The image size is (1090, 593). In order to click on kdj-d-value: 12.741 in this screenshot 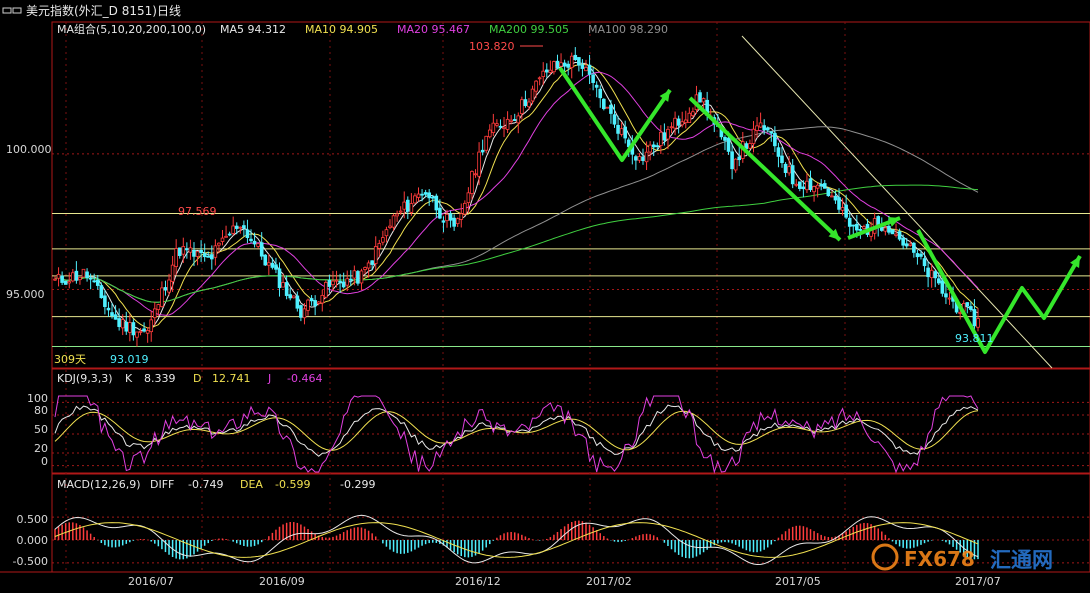, I will do `click(231, 378)`.